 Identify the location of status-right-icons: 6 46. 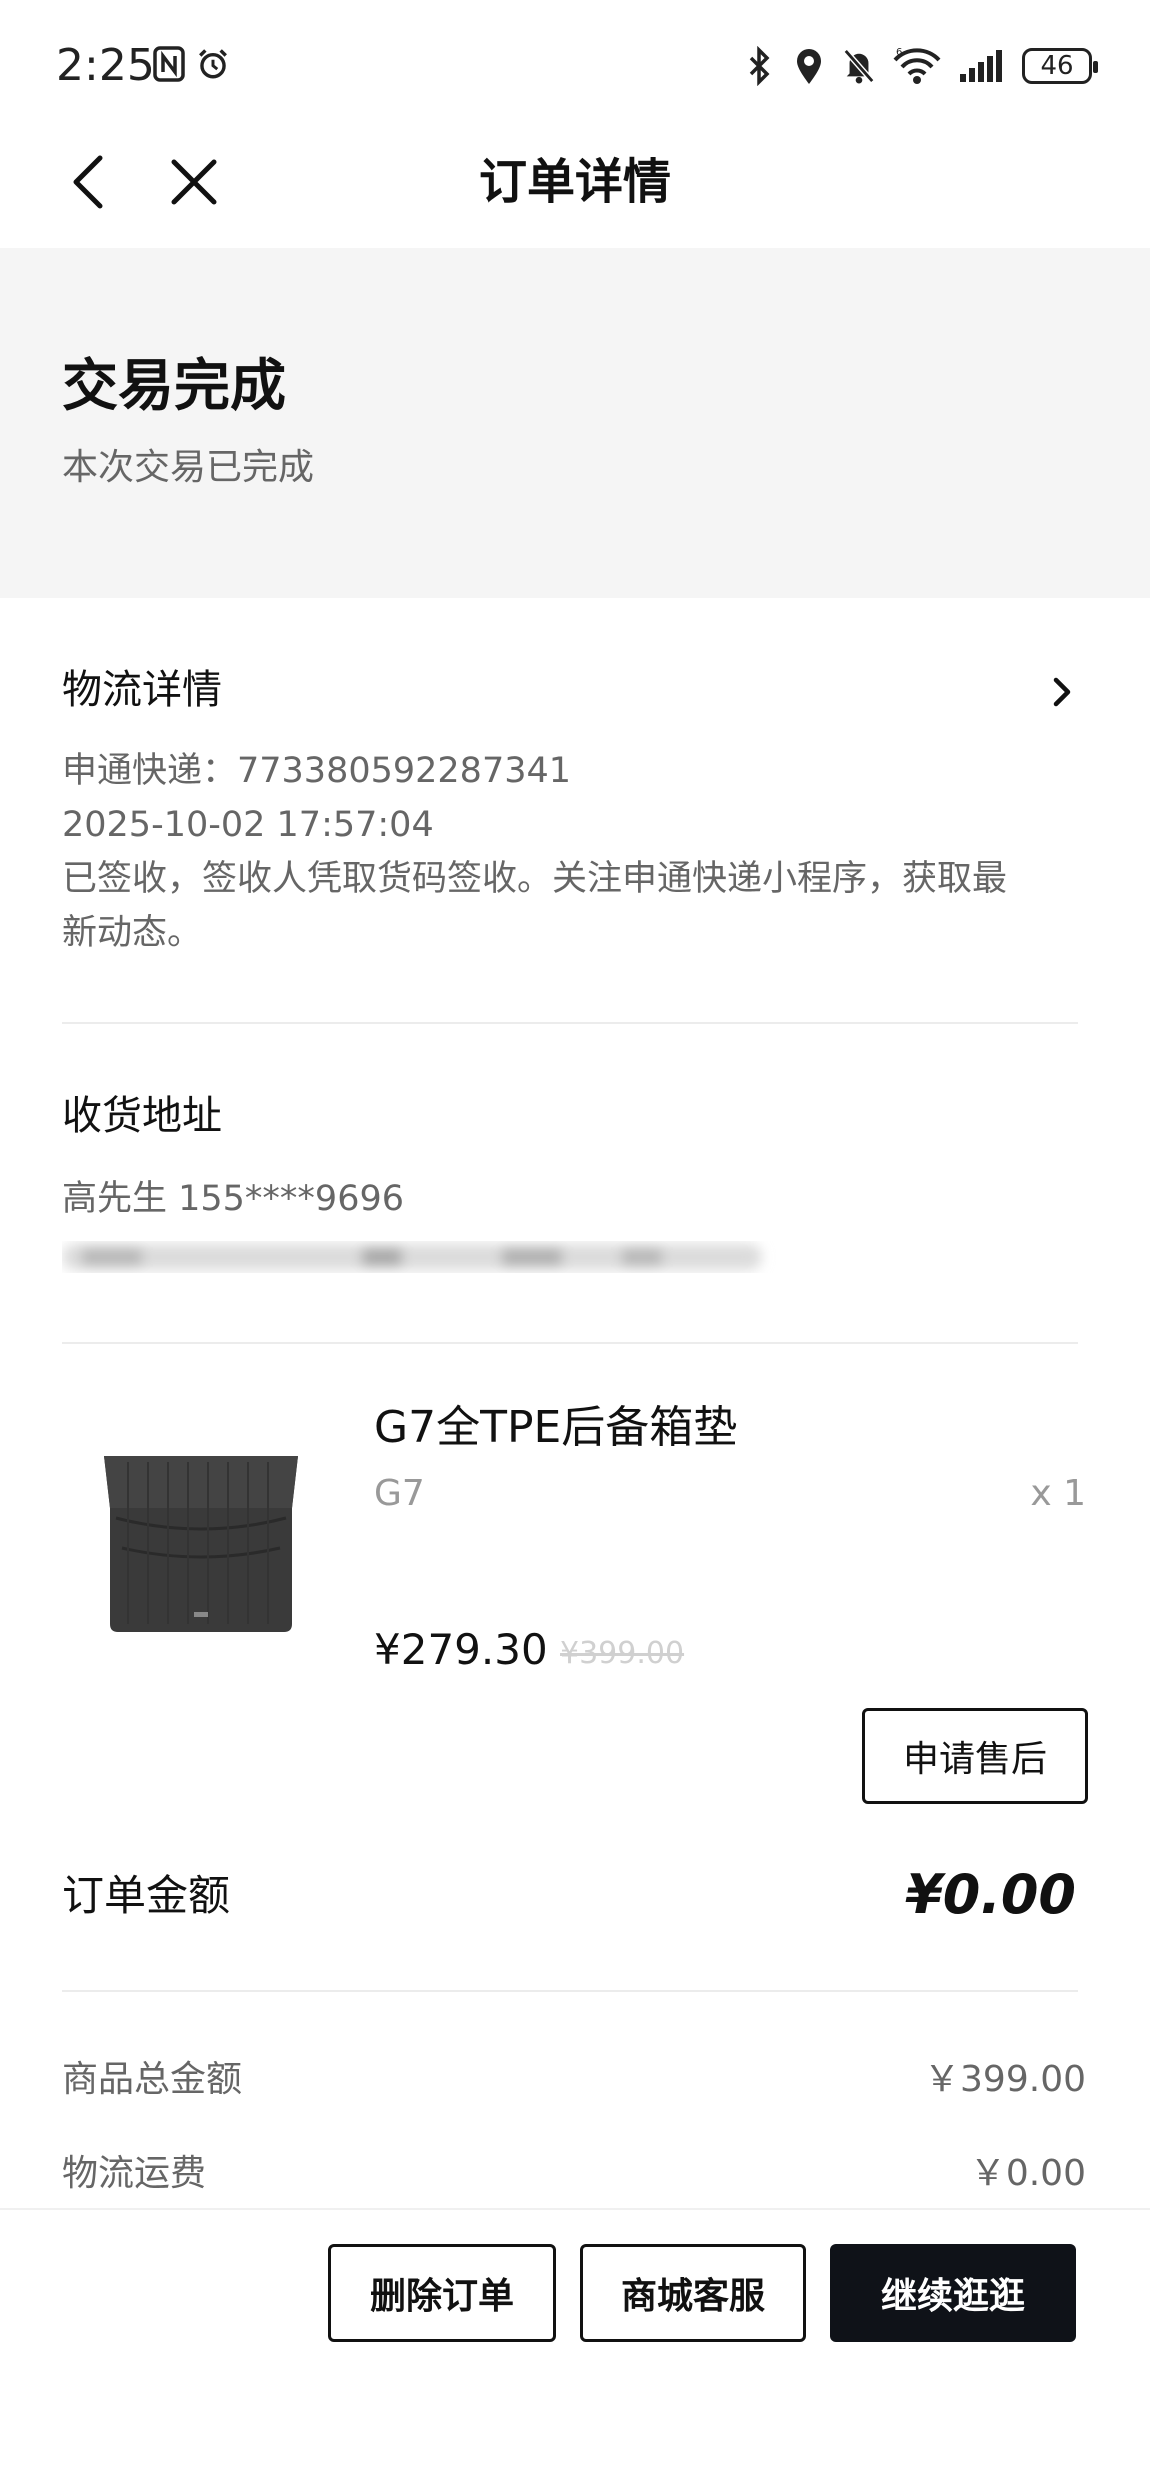
(920, 66).